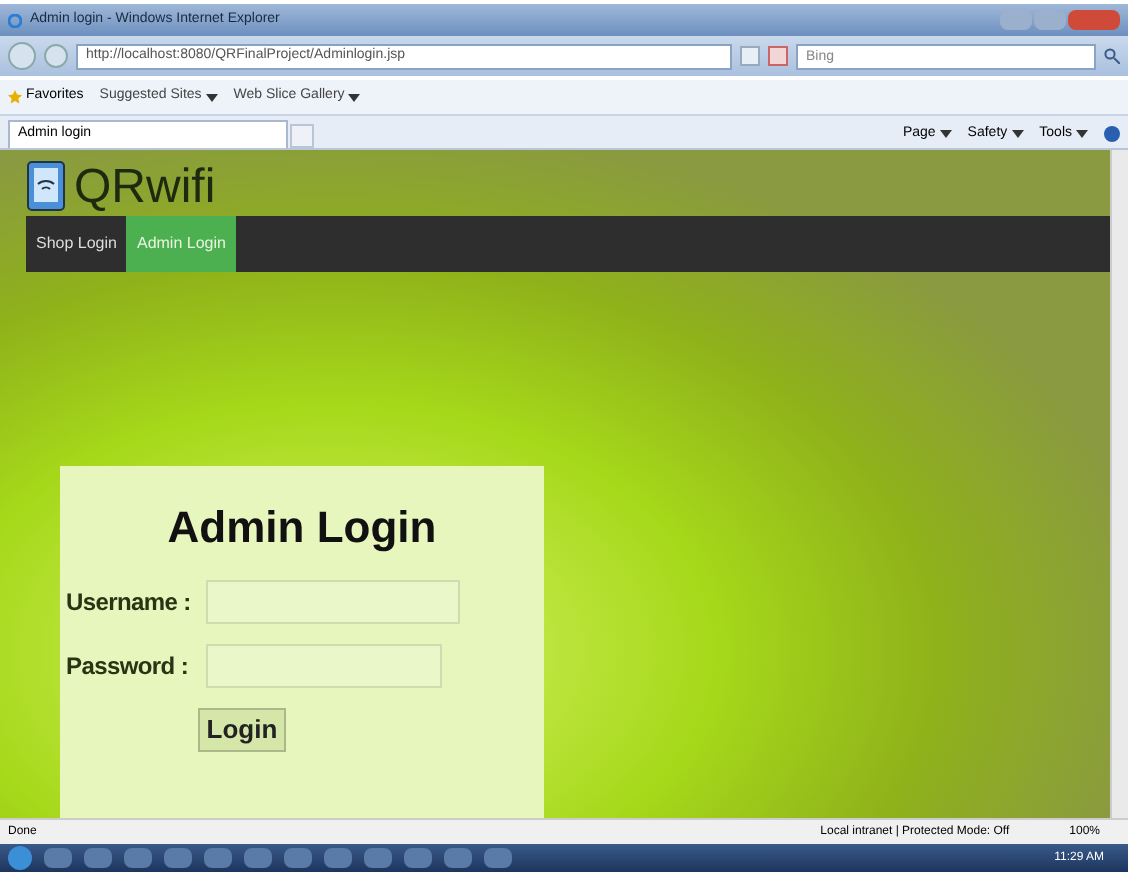  Describe the element at coordinates (56, 56) in the screenshot. I see `forward-button` at that location.